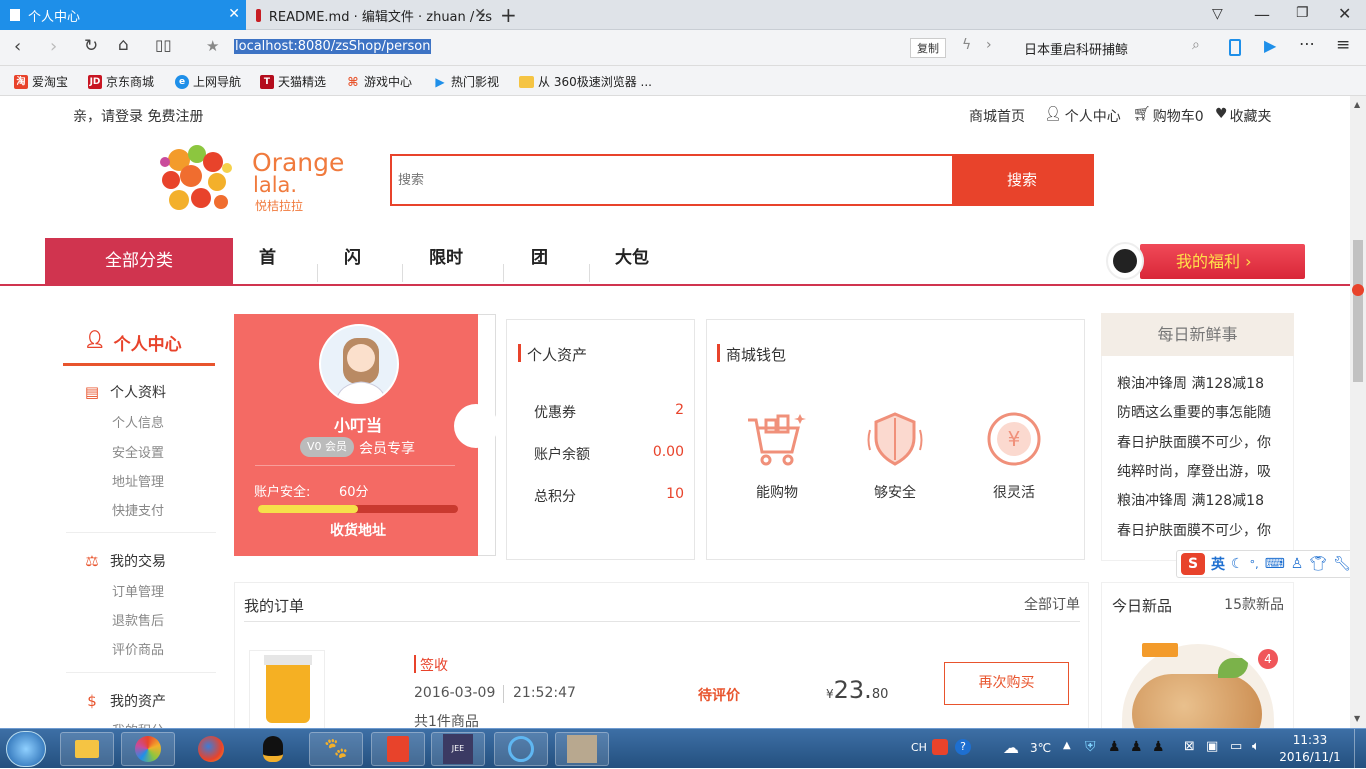 This screenshot has width=1366, height=769. Describe the element at coordinates (1262, 14) in the screenshot. I see `minimize-icon: —` at that location.